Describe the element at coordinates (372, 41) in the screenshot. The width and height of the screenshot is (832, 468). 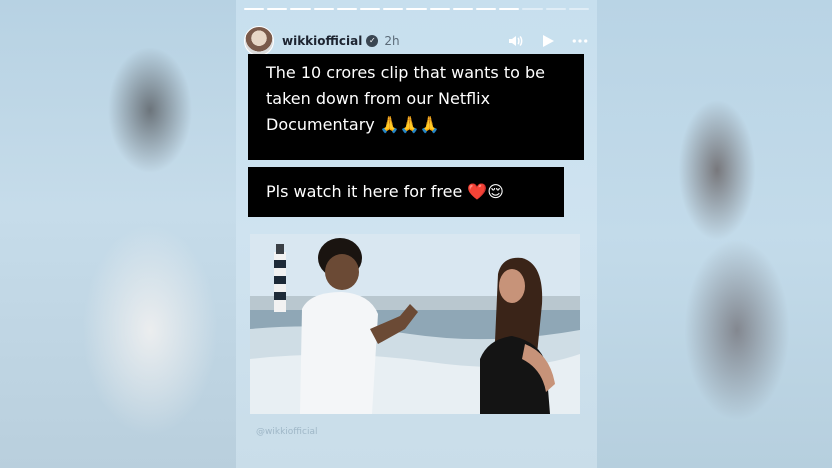
I see `verified-badge-icon: ✓` at that location.